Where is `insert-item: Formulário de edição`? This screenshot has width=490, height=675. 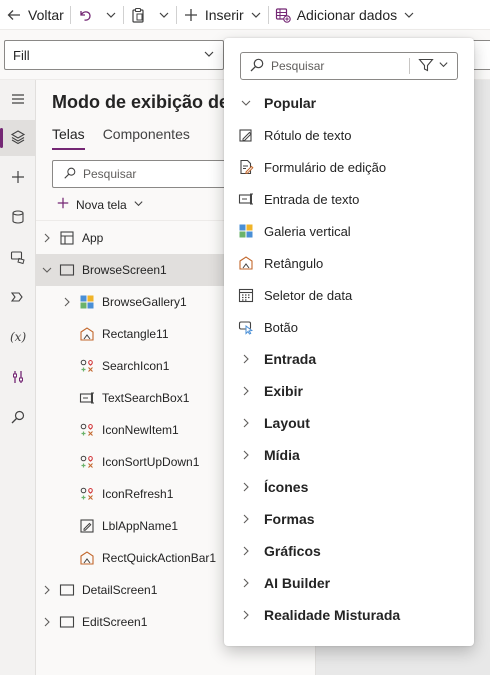 insert-item: Formulário de edição is located at coordinates (351, 167).